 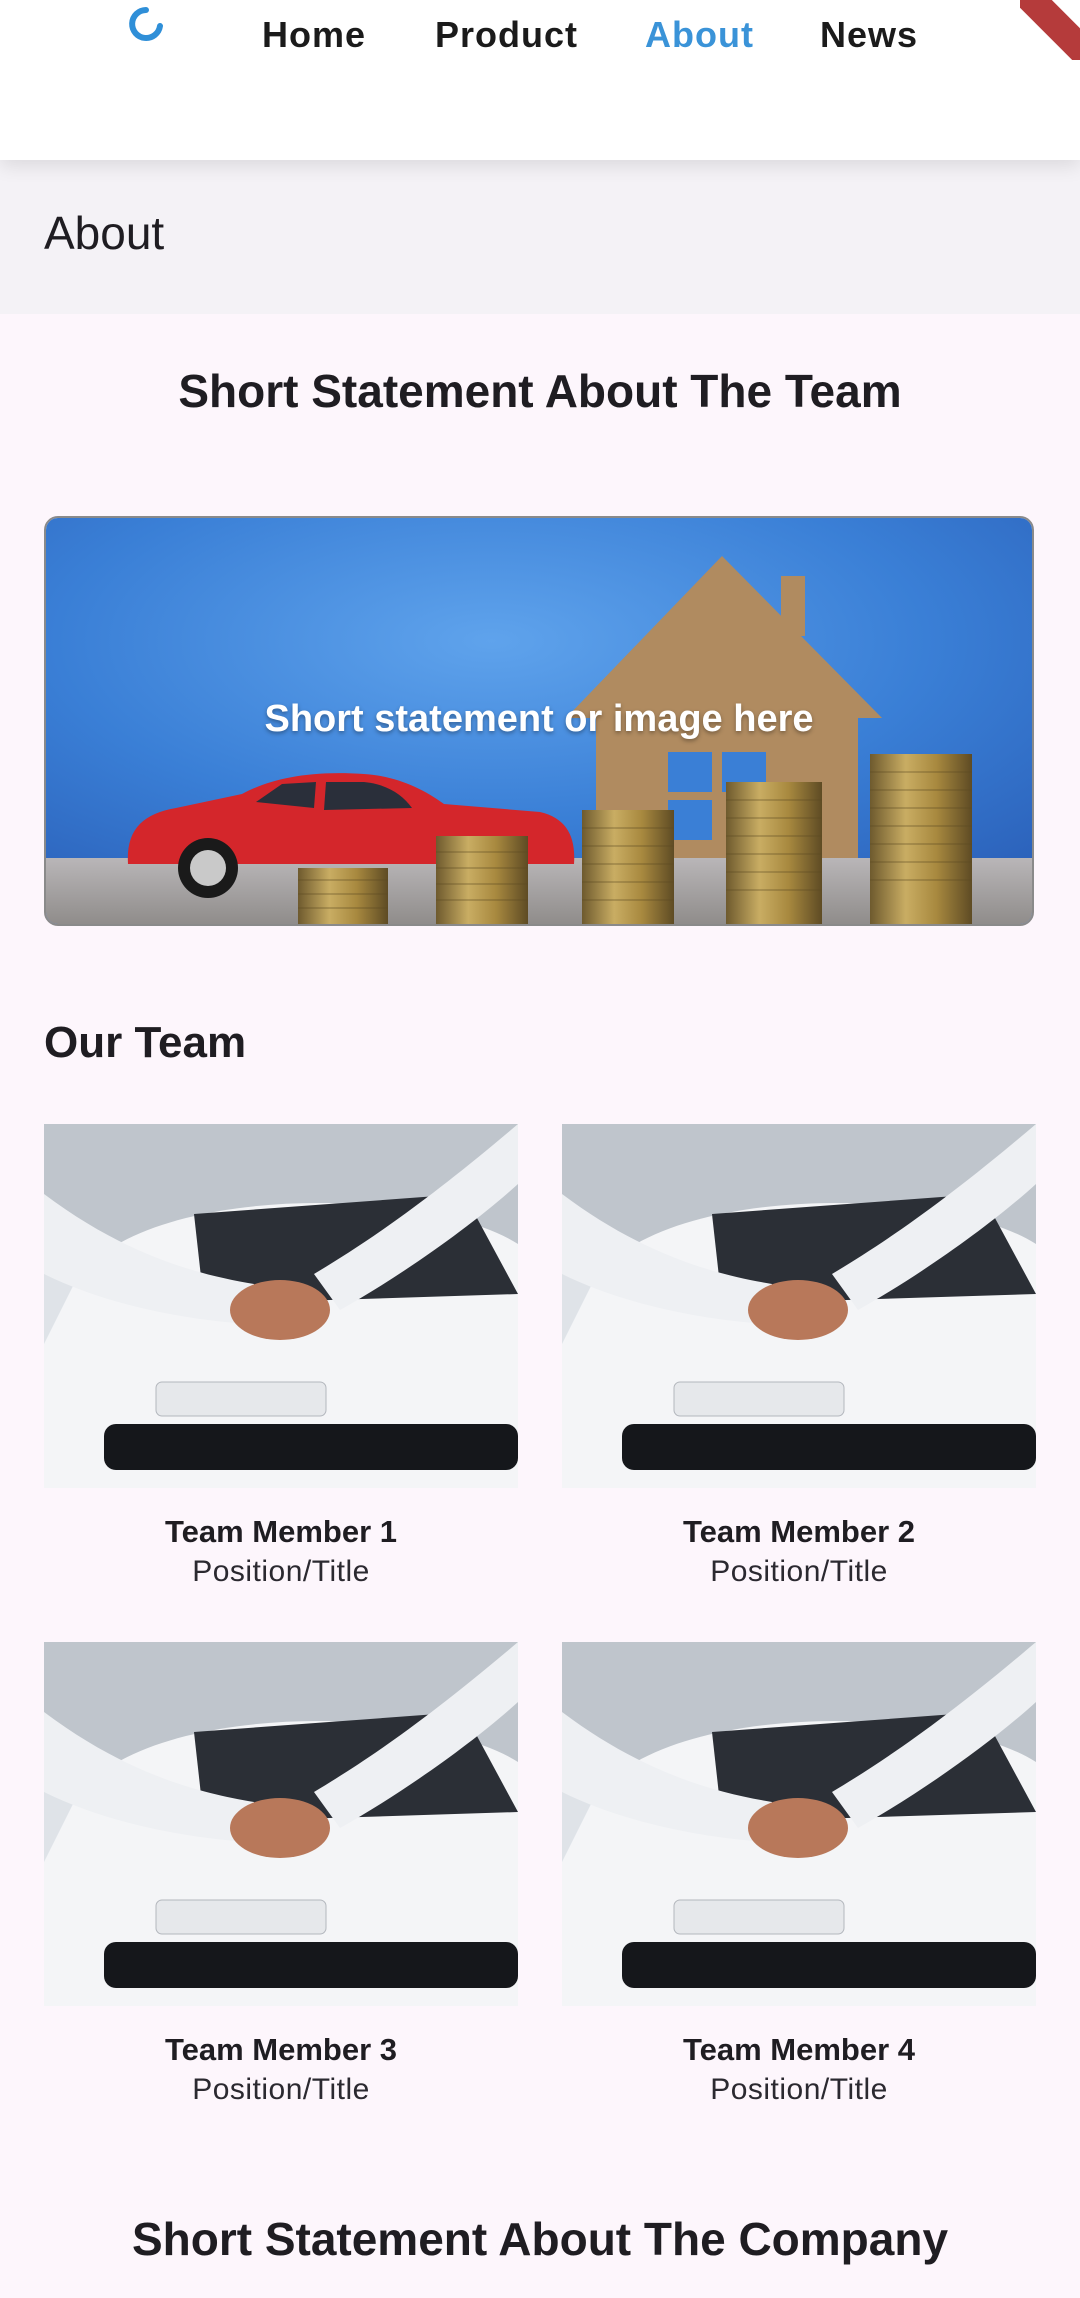 I want to click on nav-about: About, so click(x=699, y=35).